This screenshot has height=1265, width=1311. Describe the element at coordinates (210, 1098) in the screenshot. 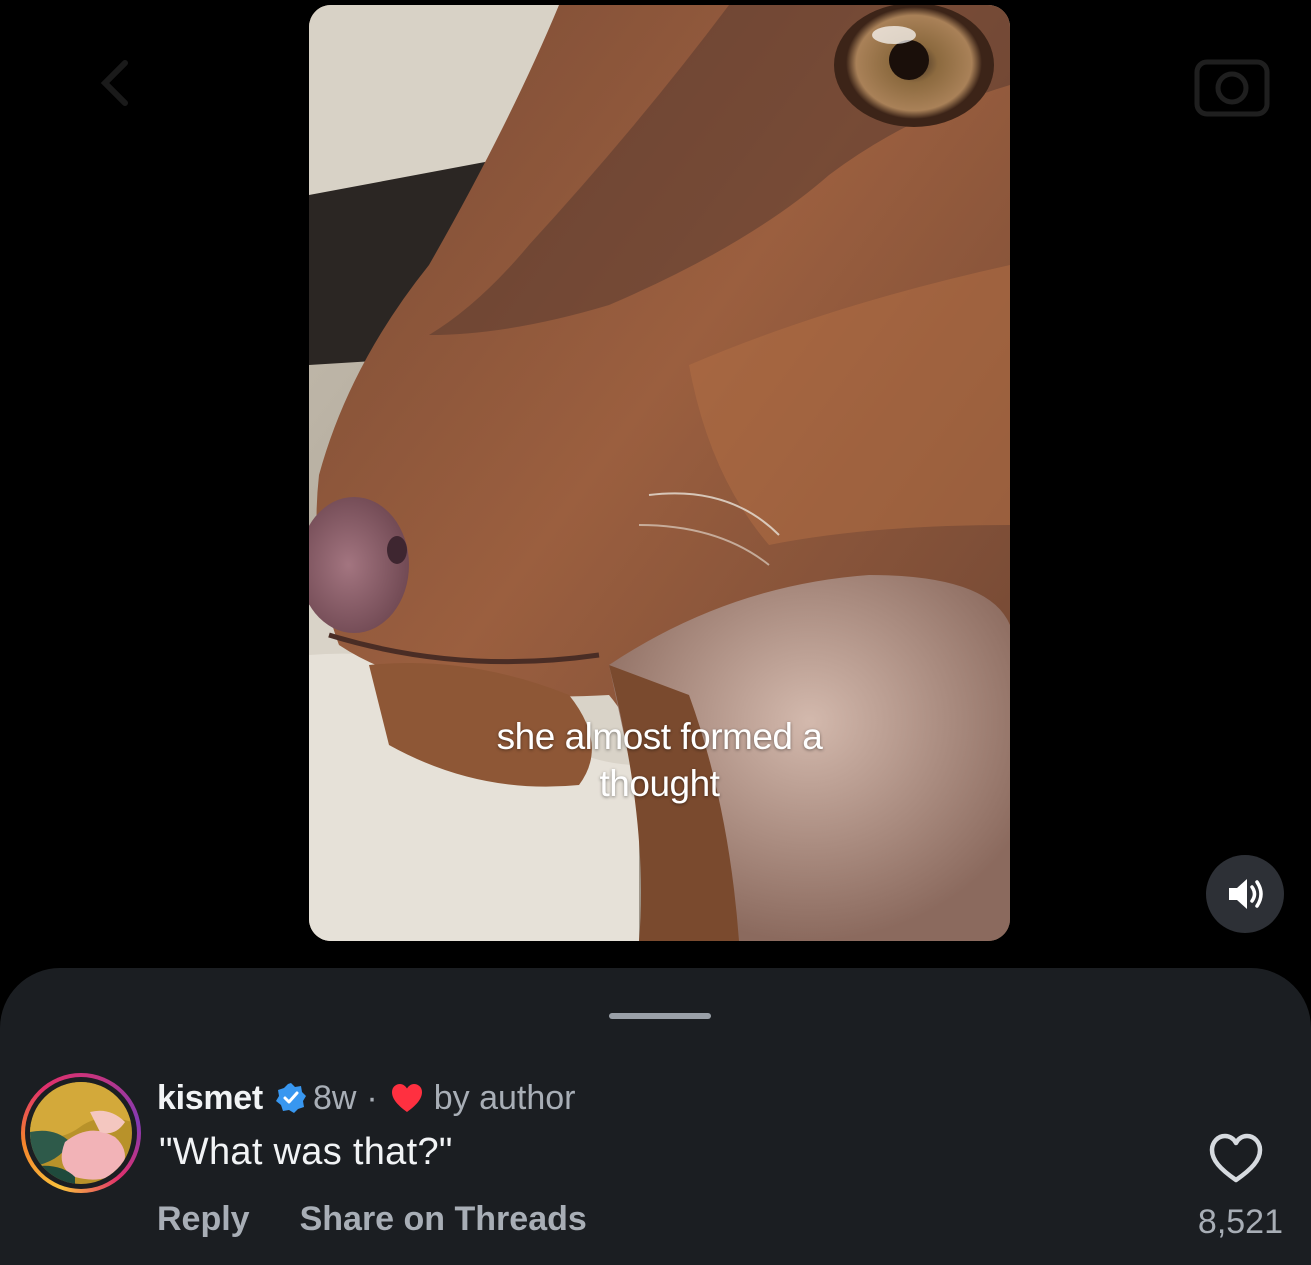

I see `comment-username: kismet` at that location.